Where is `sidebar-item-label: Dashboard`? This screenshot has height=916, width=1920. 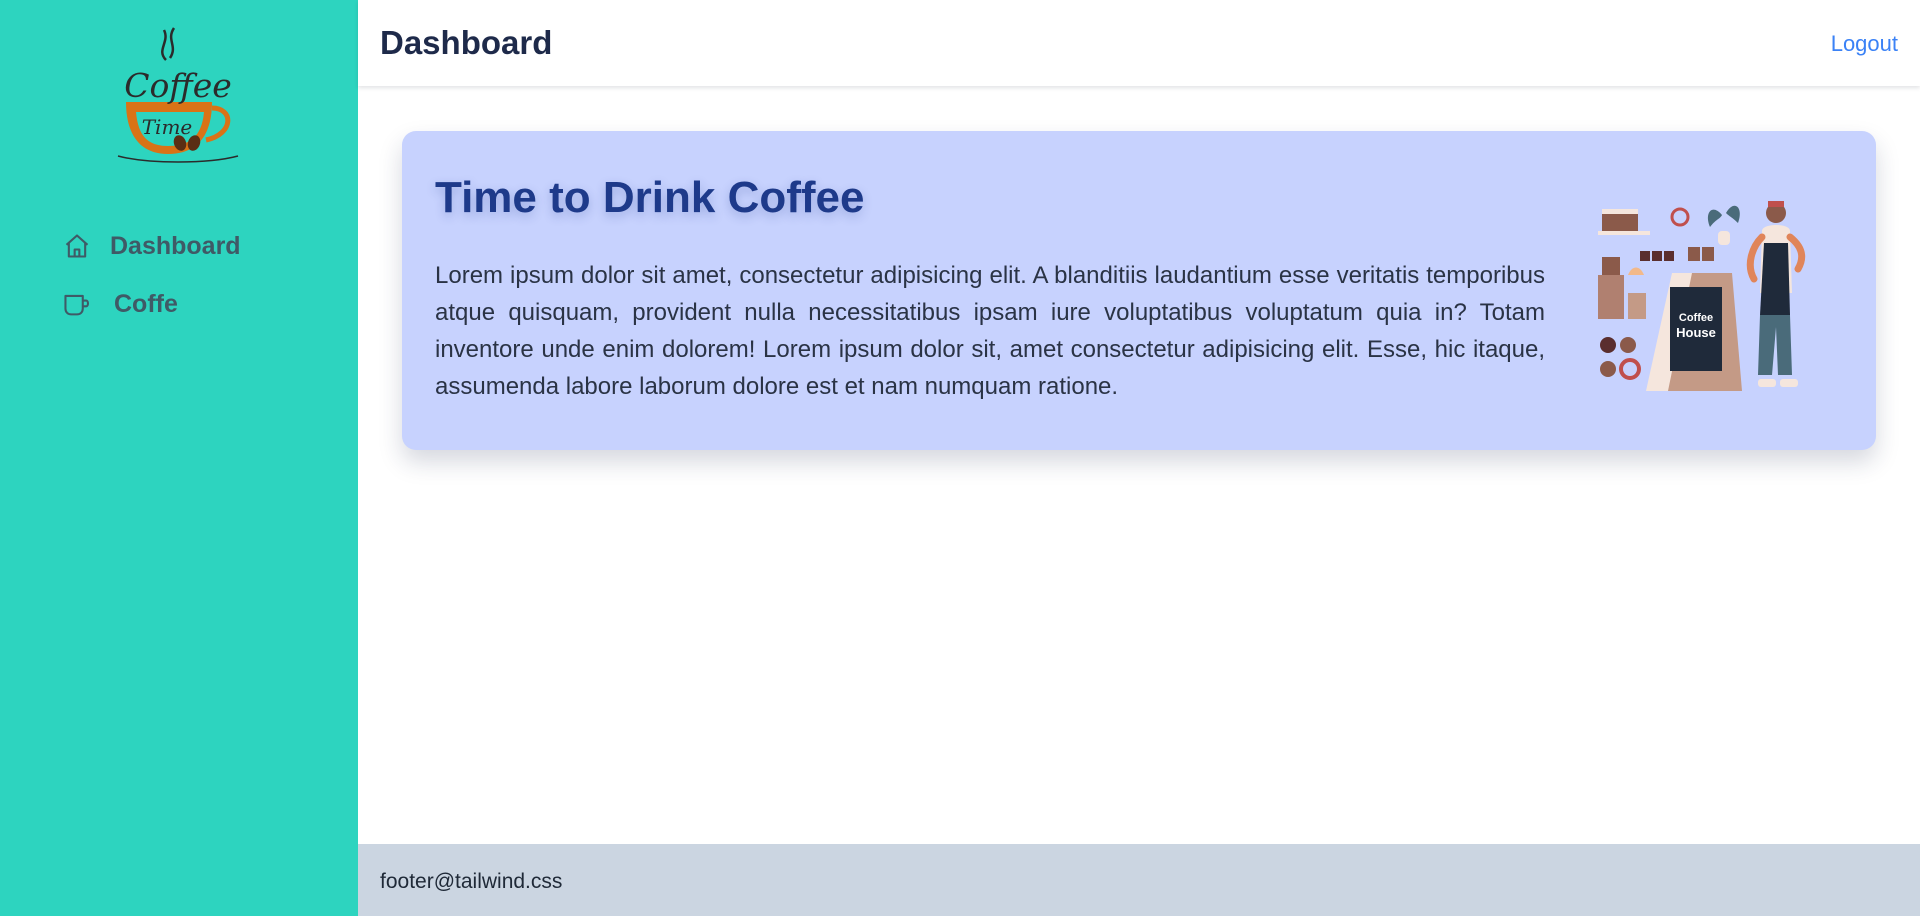
sidebar-item-label: Dashboard is located at coordinates (175, 245).